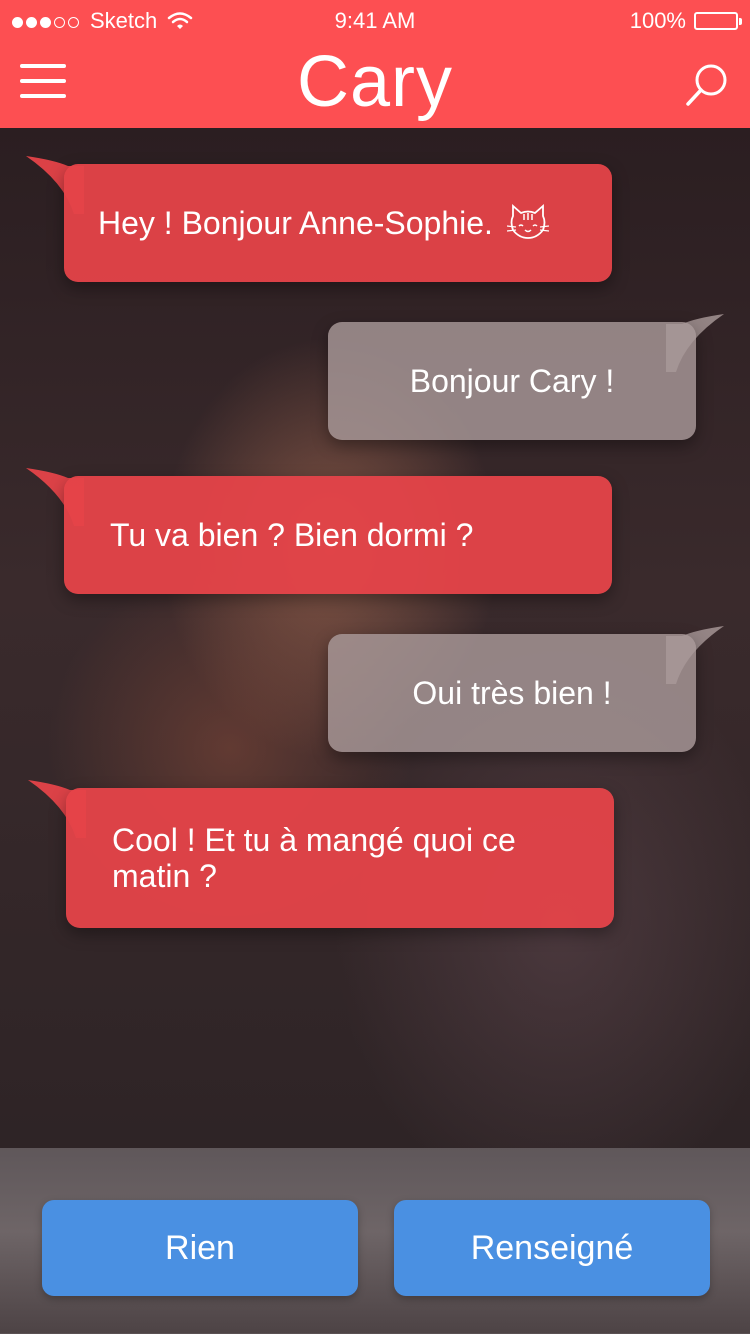  What do you see at coordinates (374, 82) in the screenshot?
I see `page-title: Cary` at bounding box center [374, 82].